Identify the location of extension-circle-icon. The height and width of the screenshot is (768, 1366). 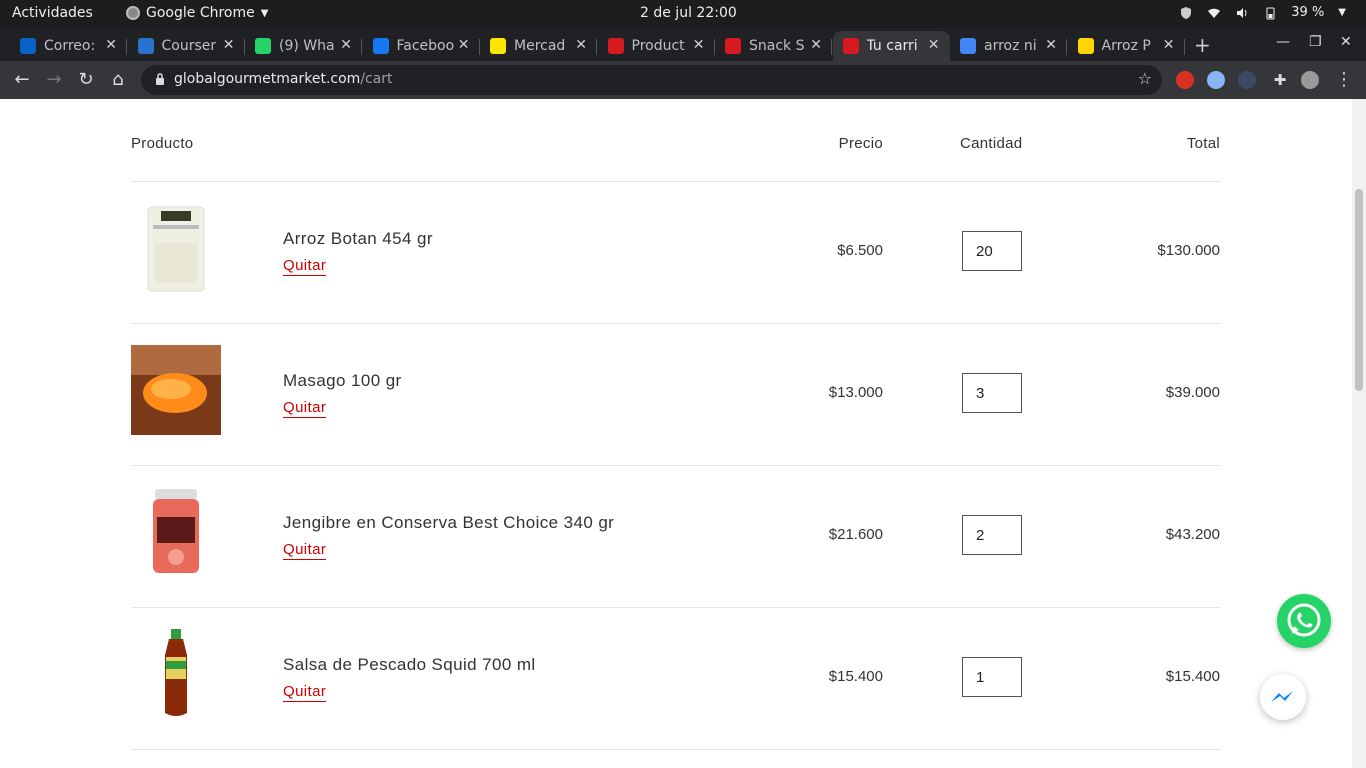
(1216, 80).